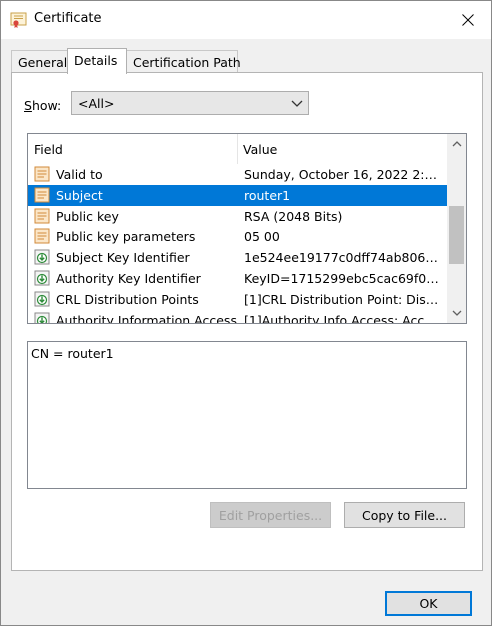  I want to click on show-label-rest: how:, so click(46, 105).